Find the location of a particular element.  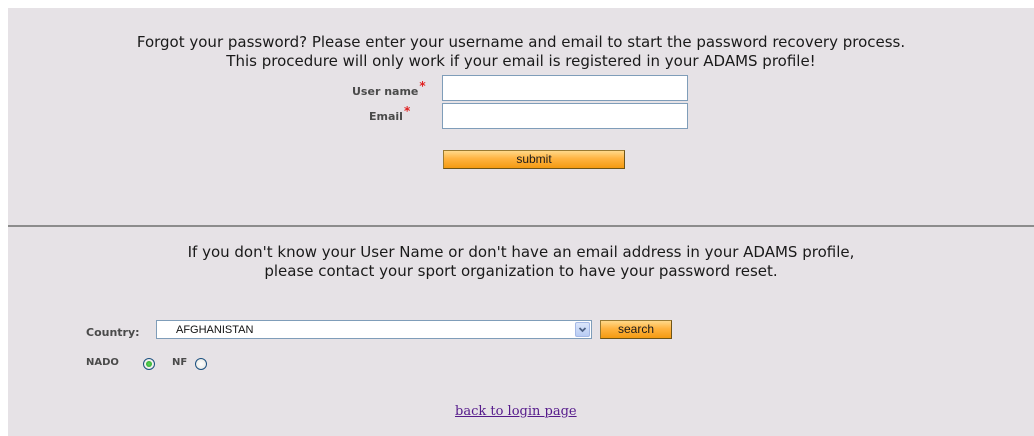

dropdown-arrow-icon is located at coordinates (582, 329).